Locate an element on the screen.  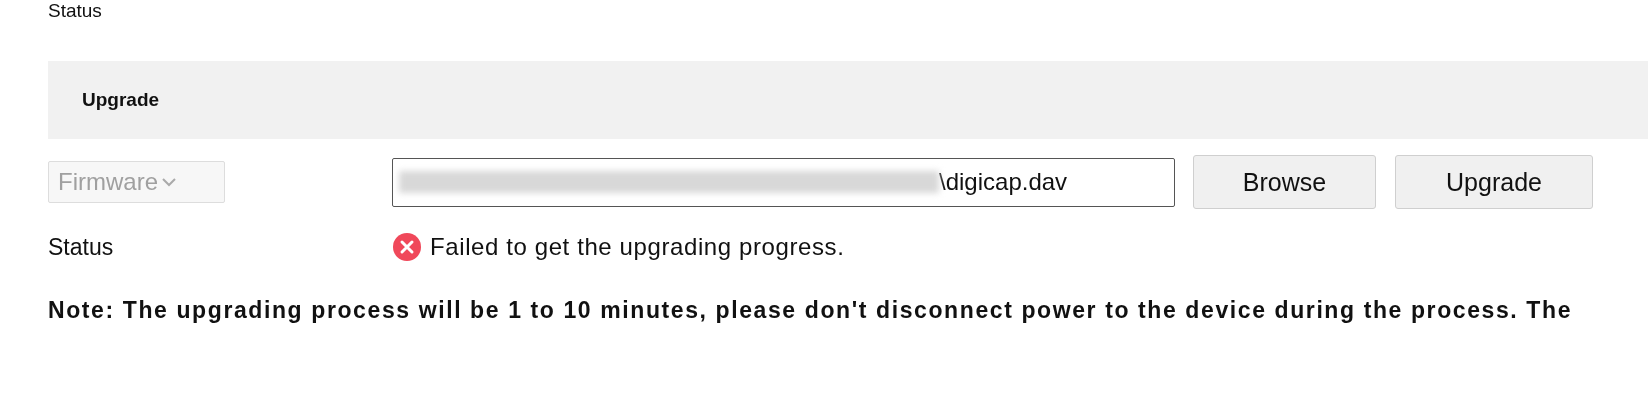
browse-button: Browse is located at coordinates (1284, 182).